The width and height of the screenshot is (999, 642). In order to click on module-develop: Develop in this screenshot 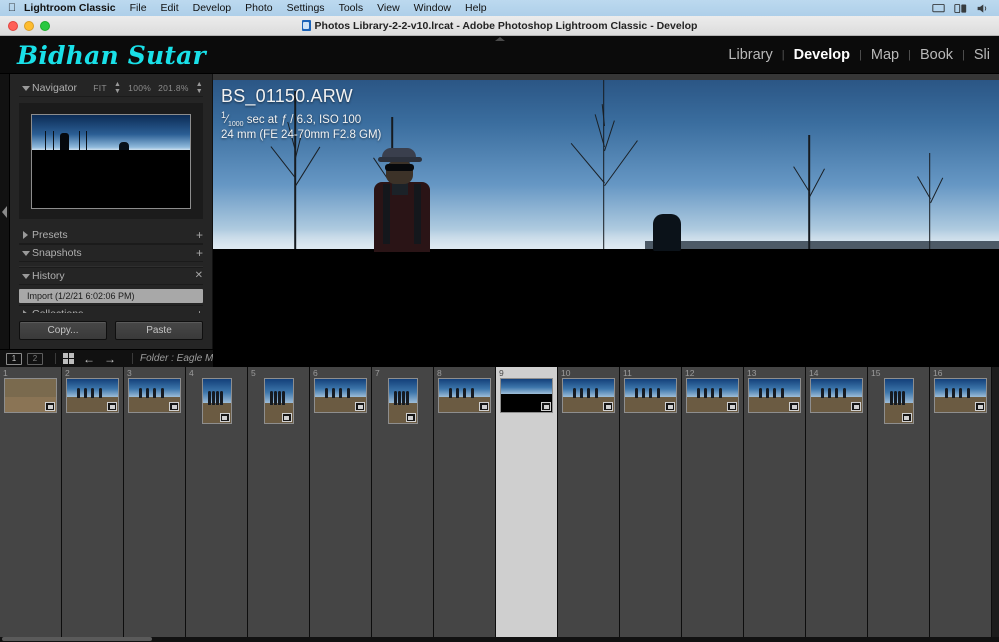, I will do `click(822, 55)`.